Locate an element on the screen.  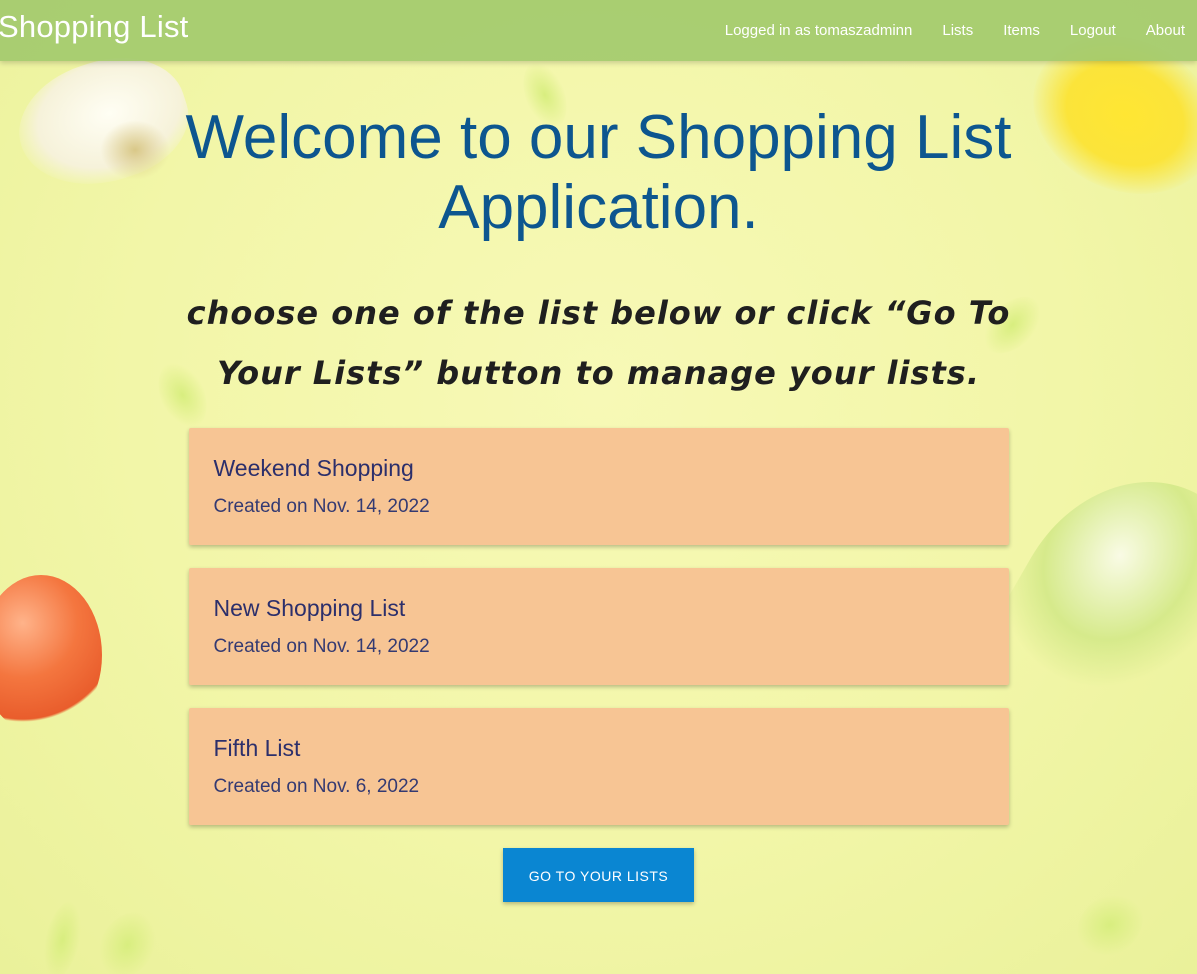
list-card: Fifth List Created on Nov. 6, 2022 is located at coordinates (598, 766).